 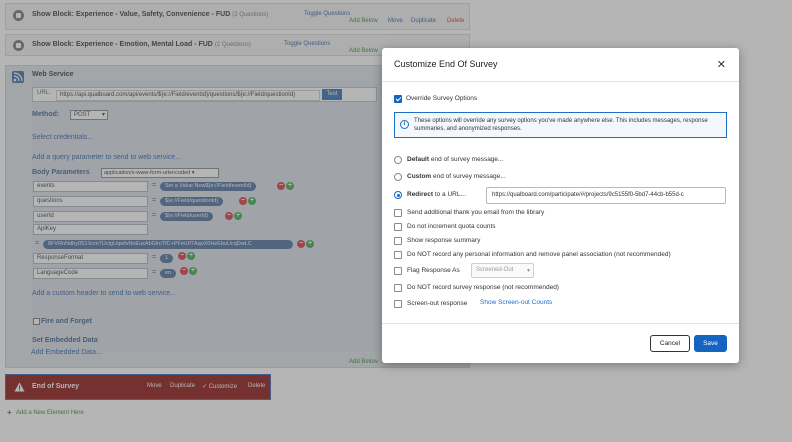 What do you see at coordinates (398, 99) in the screenshot?
I see `override-options-checkbox` at bounding box center [398, 99].